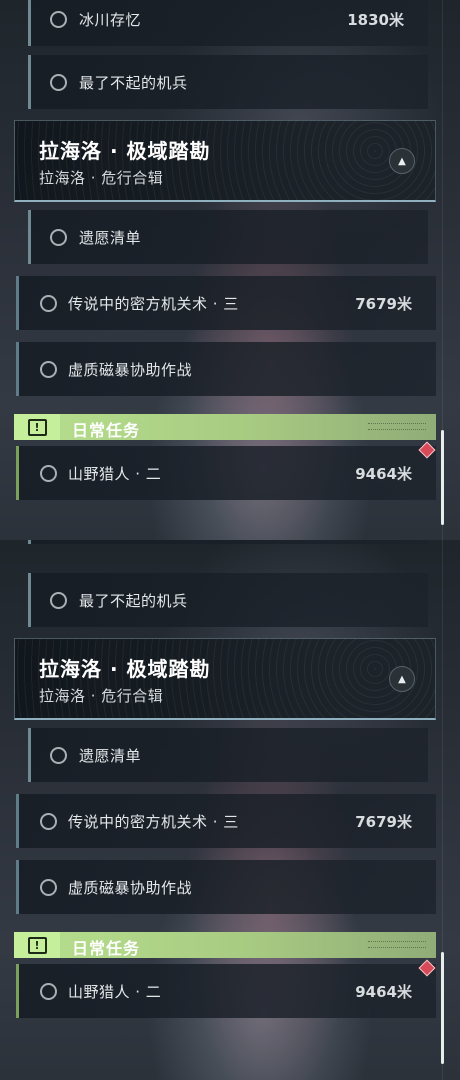  Describe the element at coordinates (375, 19) in the screenshot. I see `task-distance: 1830米` at that location.